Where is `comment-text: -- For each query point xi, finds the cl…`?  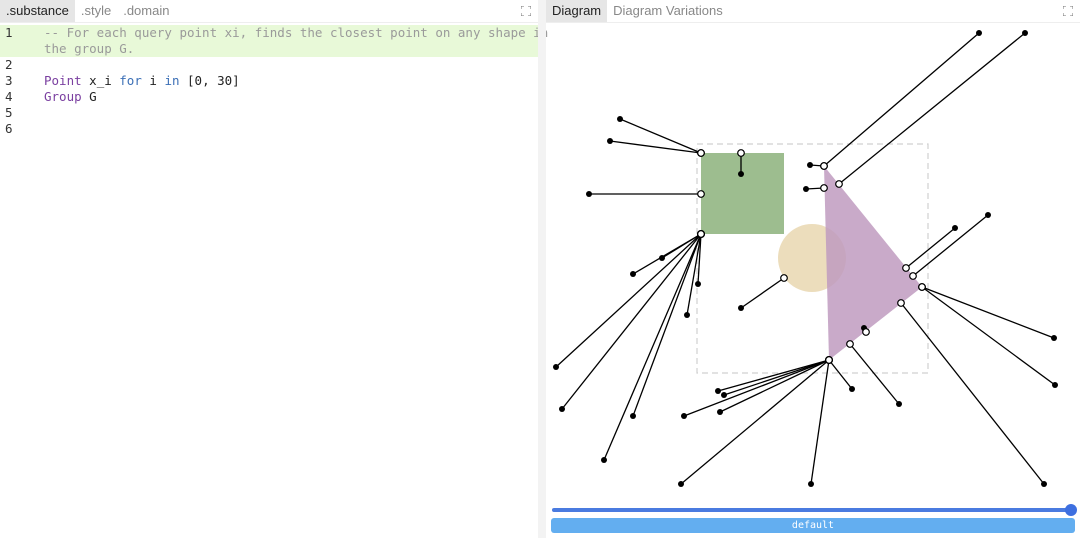 comment-text: -- For each query point xi, finds the cl… is located at coordinates (296, 32).